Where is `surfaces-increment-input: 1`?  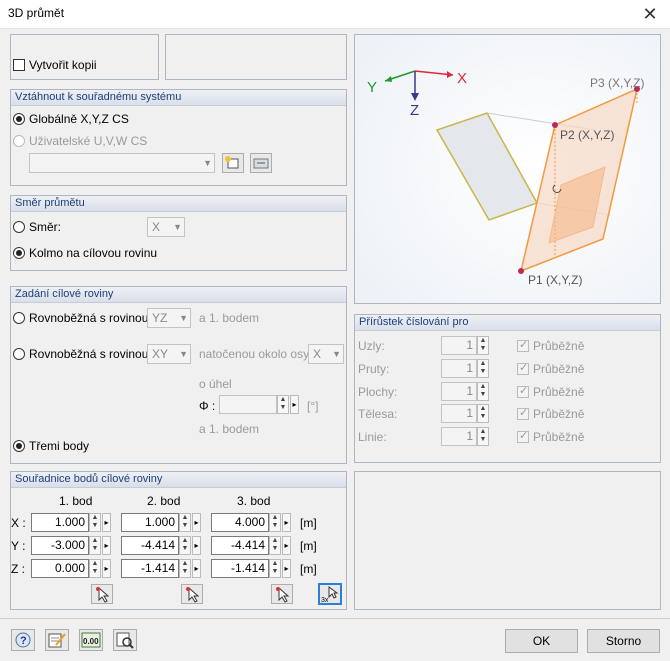
surfaces-increment-input: 1 is located at coordinates (459, 391).